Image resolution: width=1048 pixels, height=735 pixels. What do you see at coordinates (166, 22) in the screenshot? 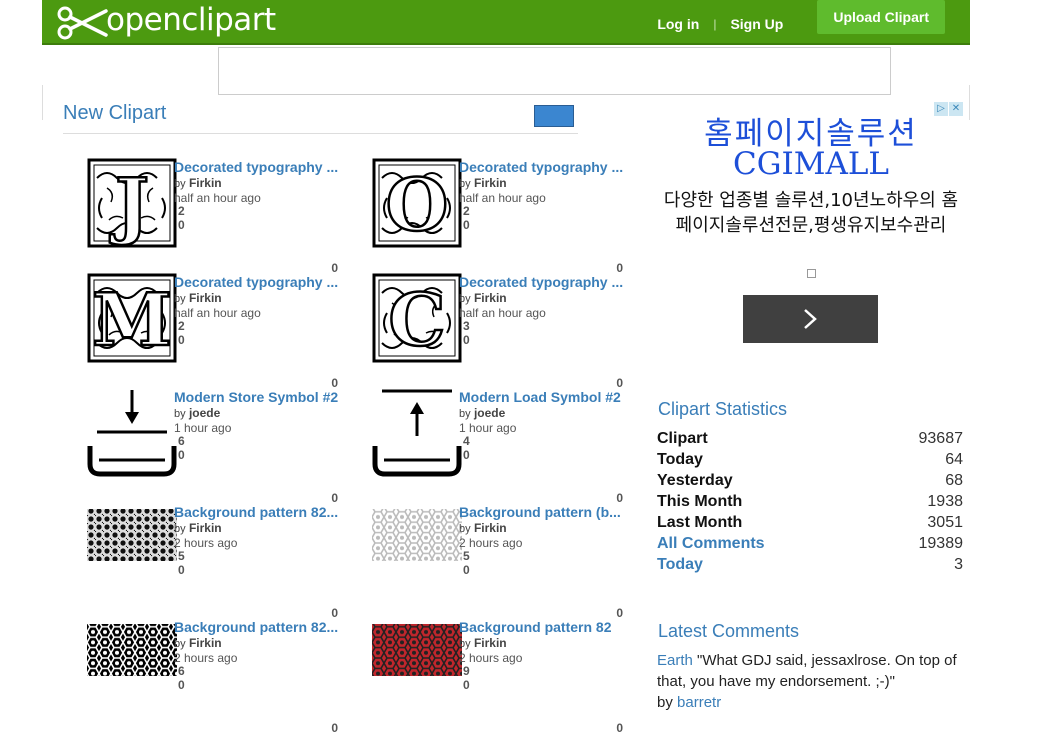
I see `site-logo: openclipart` at bounding box center [166, 22].